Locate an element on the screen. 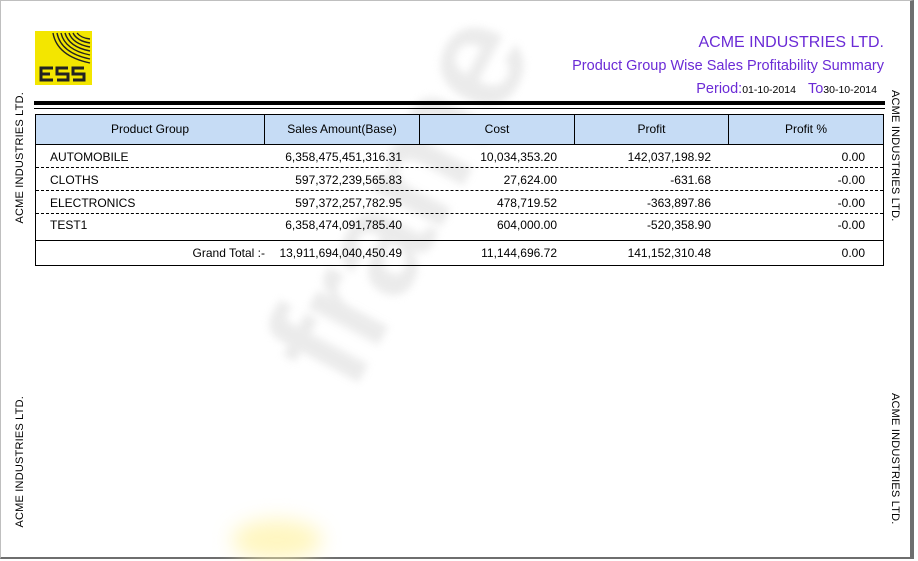  side-company-left-top: ACME INDUSTRIES LTD. is located at coordinates (20, 158).